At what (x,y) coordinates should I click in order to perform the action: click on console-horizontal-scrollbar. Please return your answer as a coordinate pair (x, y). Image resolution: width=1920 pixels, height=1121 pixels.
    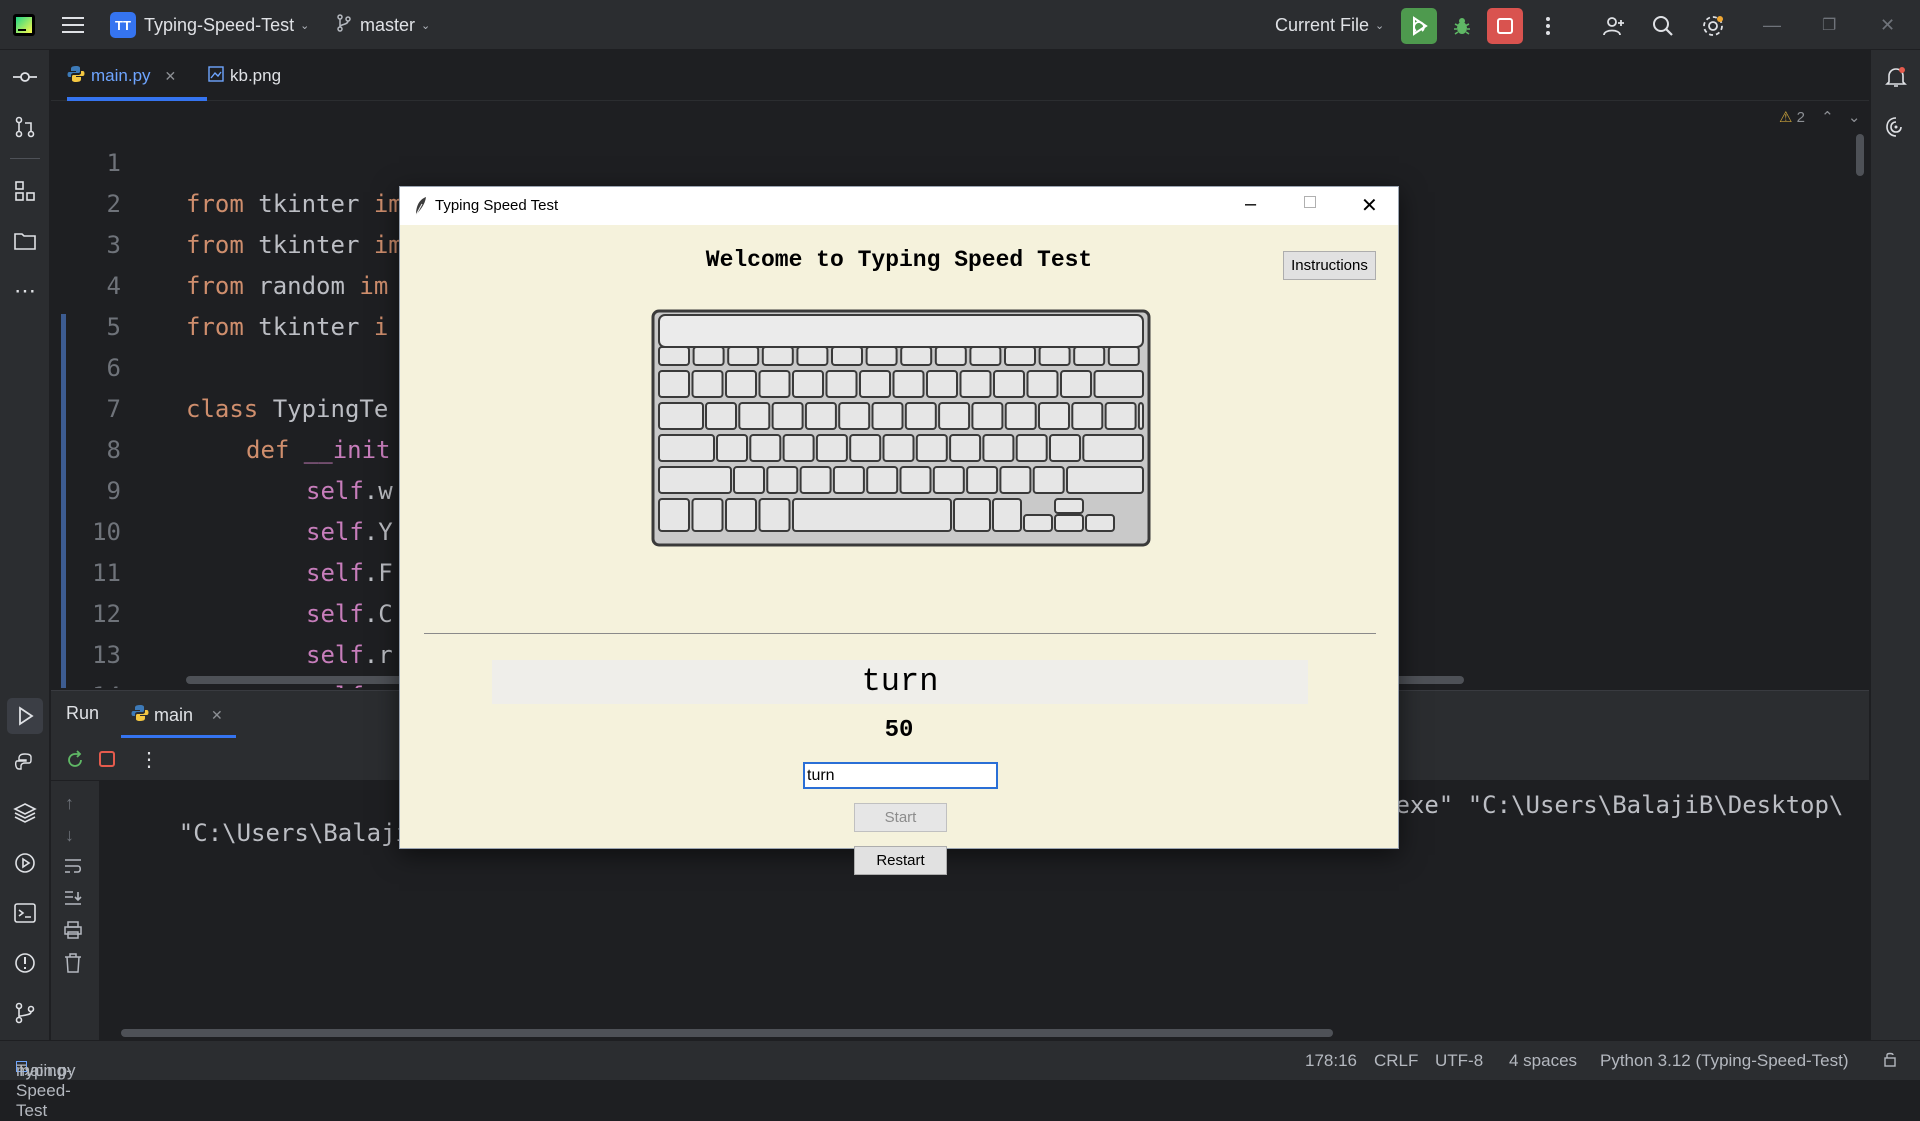
    Looking at the image, I should click on (727, 1033).